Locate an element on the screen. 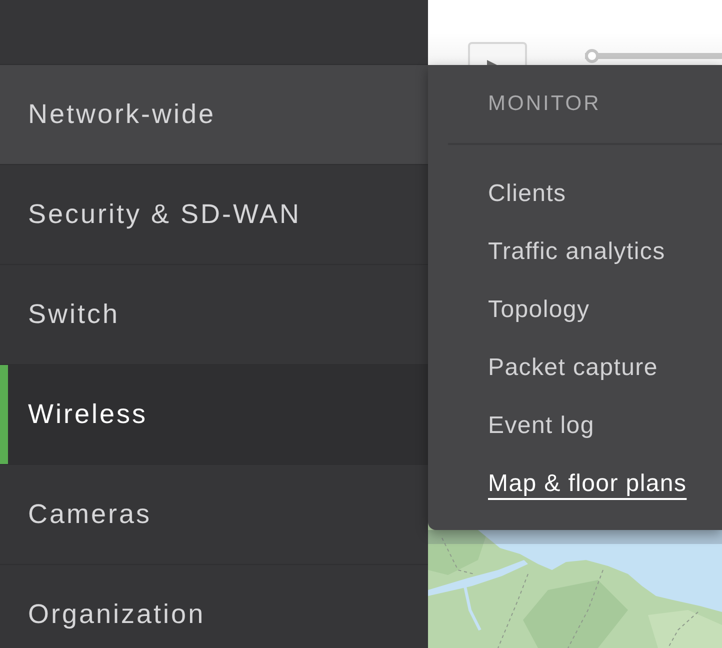 The width and height of the screenshot is (722, 648). menu-item: Packet capture is located at coordinates (573, 368).